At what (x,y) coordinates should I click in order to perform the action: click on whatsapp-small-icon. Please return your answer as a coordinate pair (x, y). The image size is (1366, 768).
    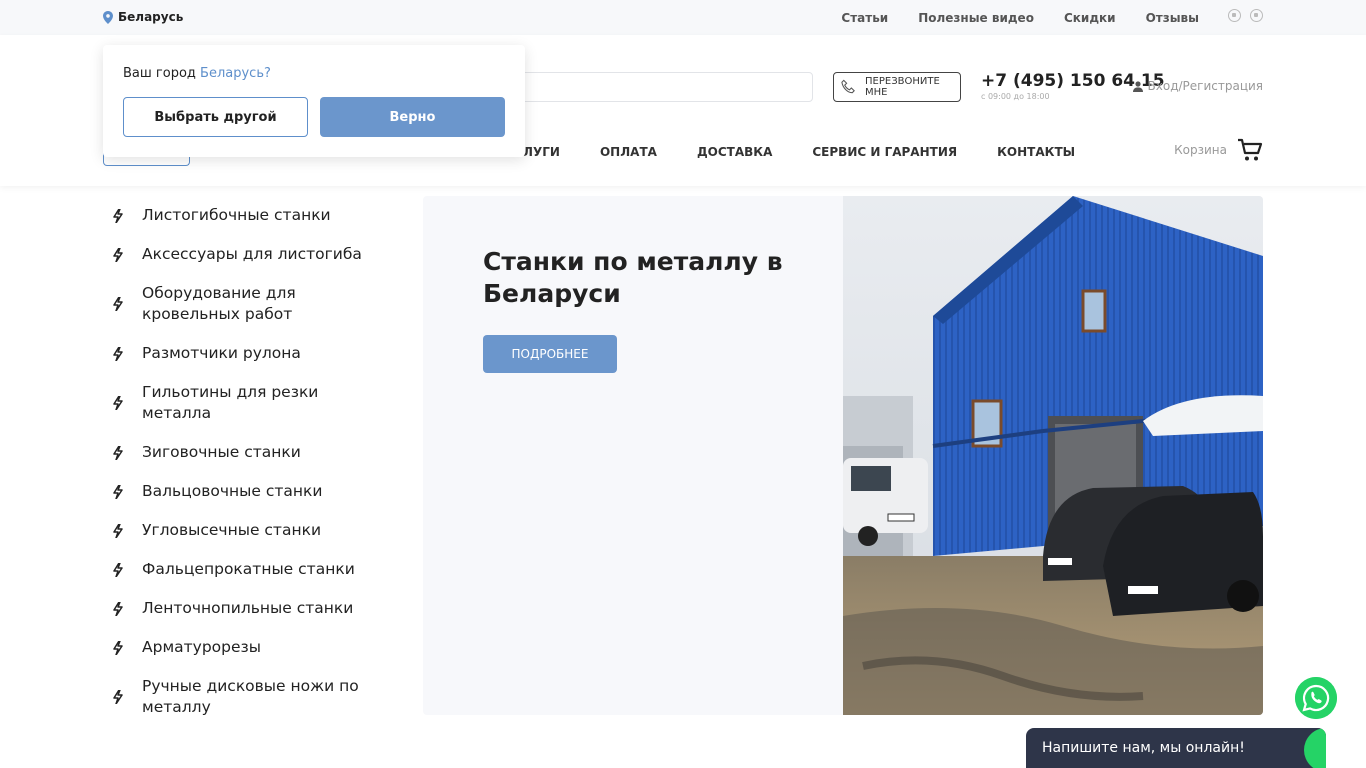
    Looking at the image, I should click on (1256, 15).